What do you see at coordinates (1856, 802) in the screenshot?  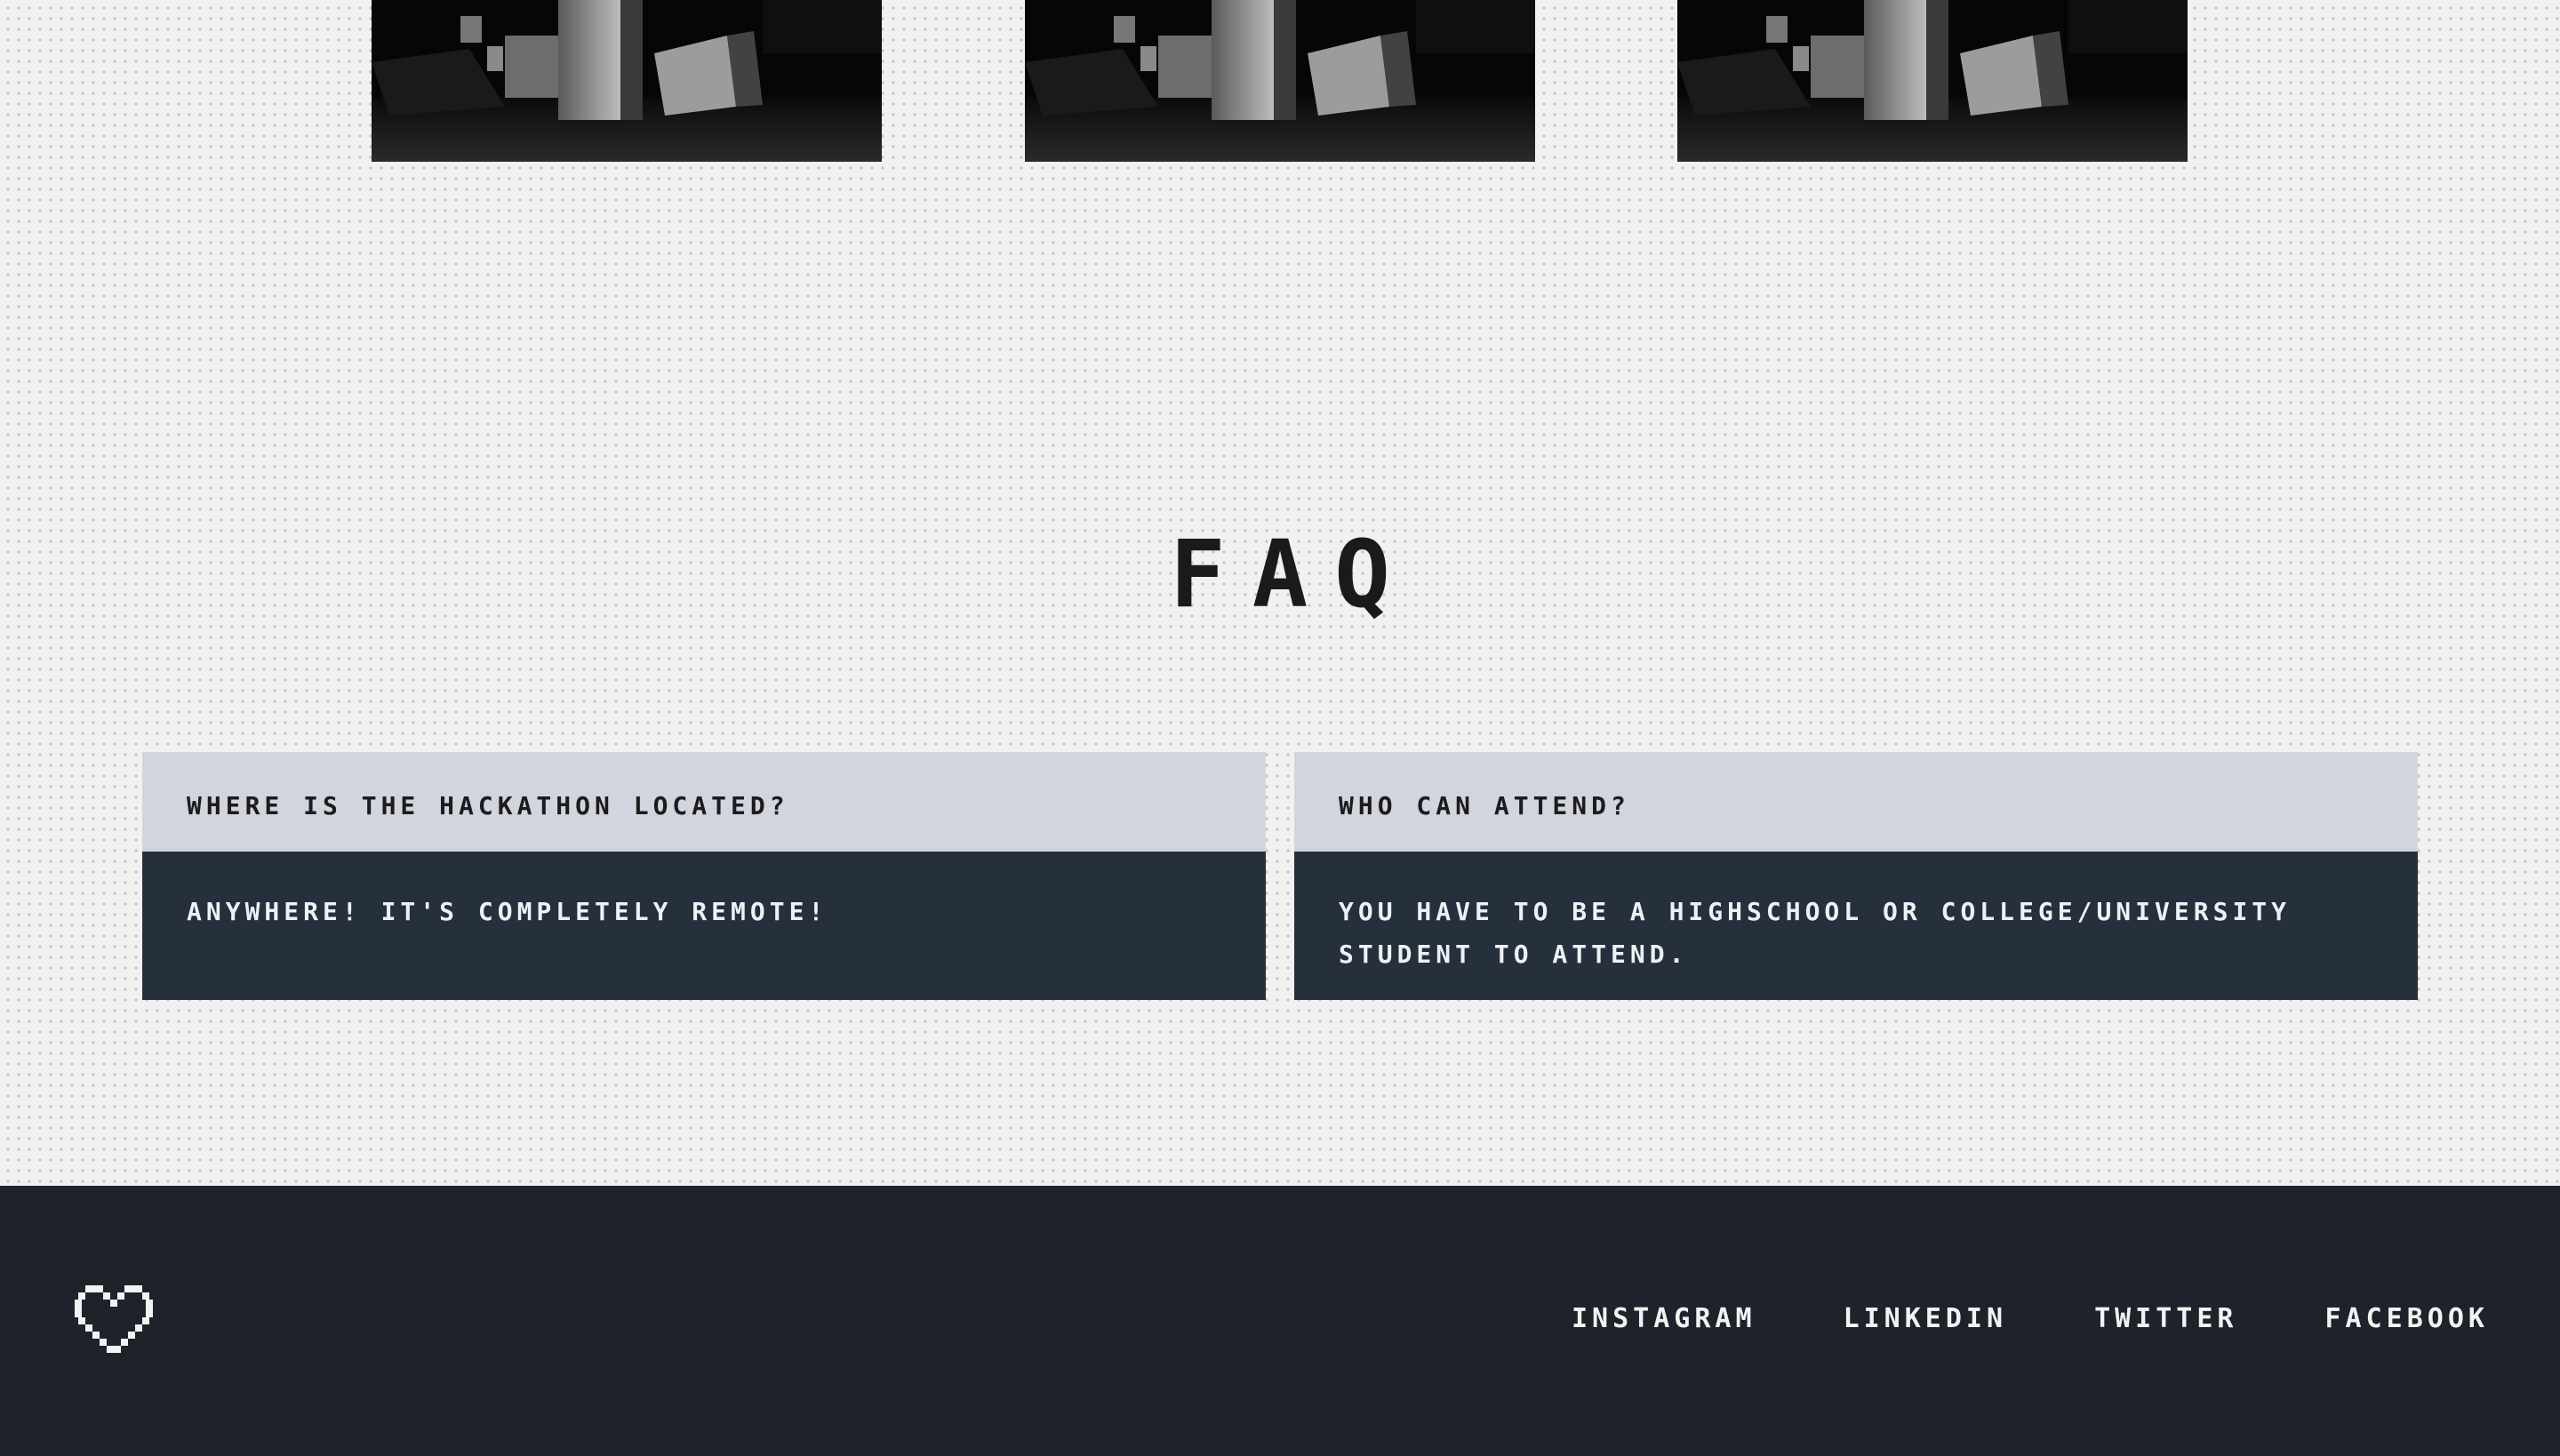 I see `faq-question: Who can attend?` at bounding box center [1856, 802].